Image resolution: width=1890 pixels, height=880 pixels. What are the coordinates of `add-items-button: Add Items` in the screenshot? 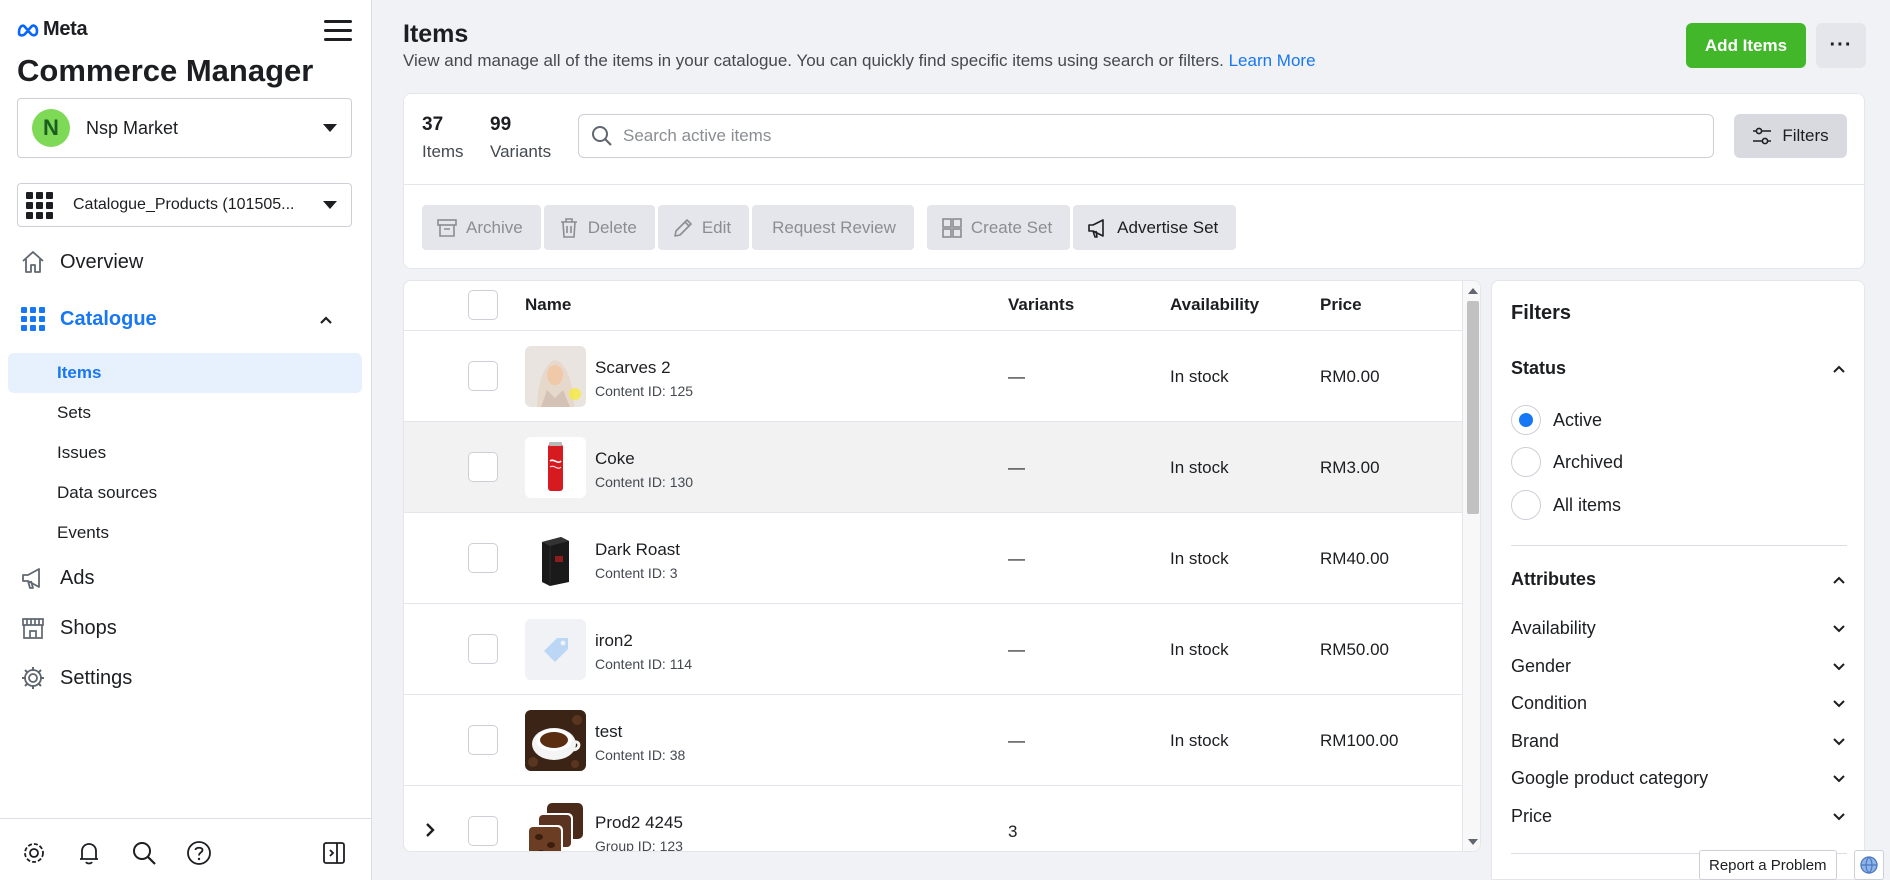 It's located at (1746, 45).